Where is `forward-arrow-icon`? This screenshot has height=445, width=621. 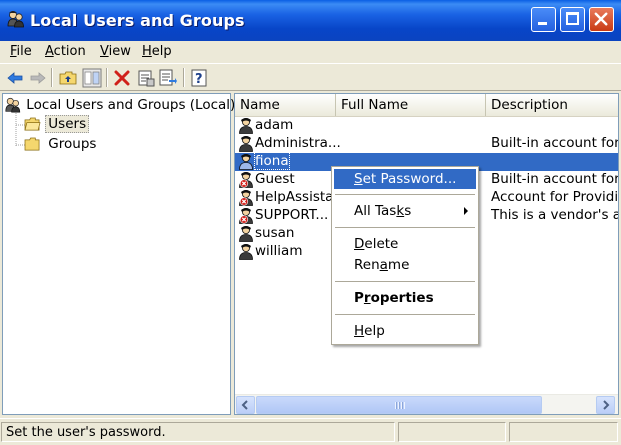
forward-arrow-icon is located at coordinates (38, 78).